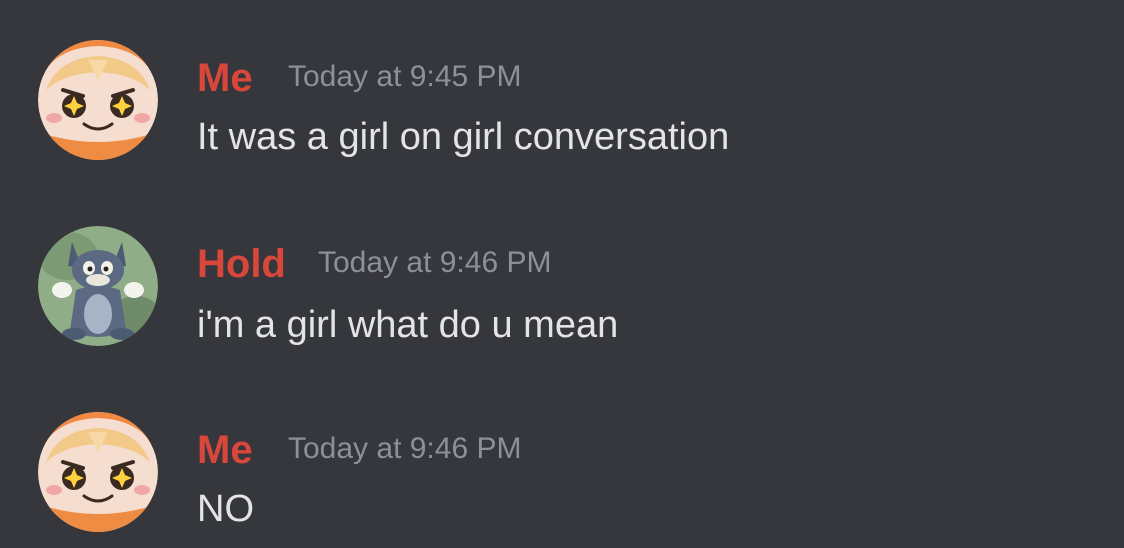 This screenshot has height=548, width=1124. What do you see at coordinates (241, 264) in the screenshot?
I see `message-author: Hold` at bounding box center [241, 264].